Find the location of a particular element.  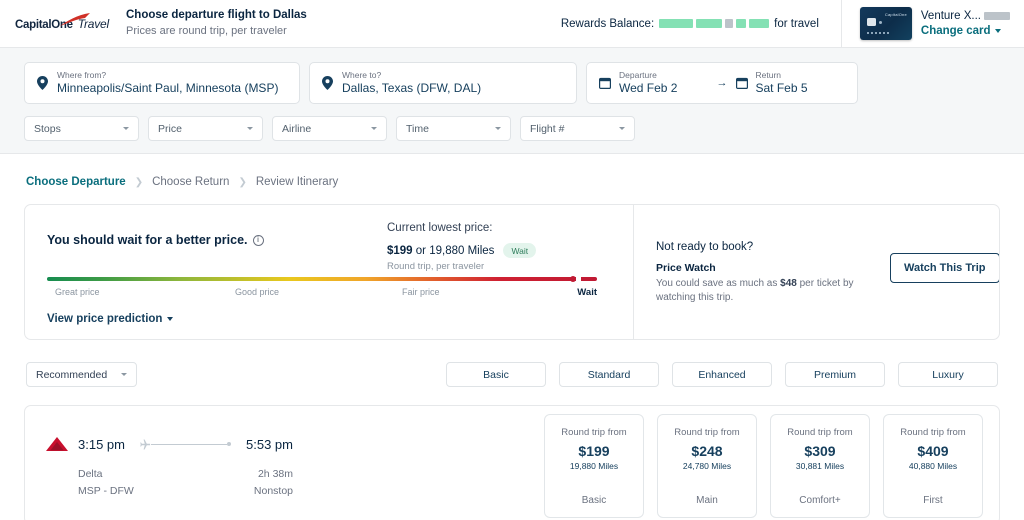

filter-price-label: Price is located at coordinates (170, 128).